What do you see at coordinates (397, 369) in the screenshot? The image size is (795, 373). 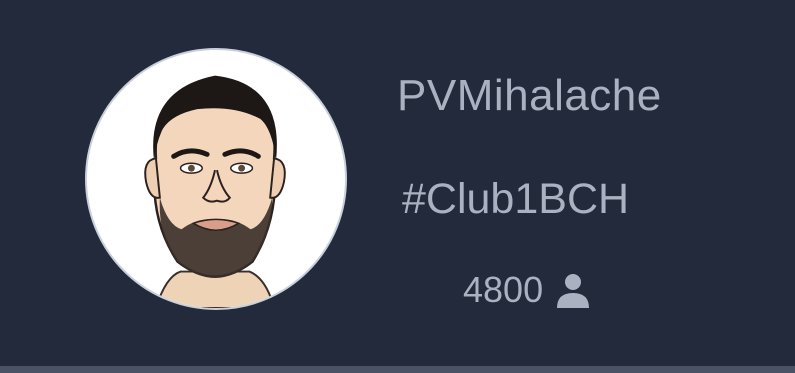 I see `bottom-border` at bounding box center [397, 369].